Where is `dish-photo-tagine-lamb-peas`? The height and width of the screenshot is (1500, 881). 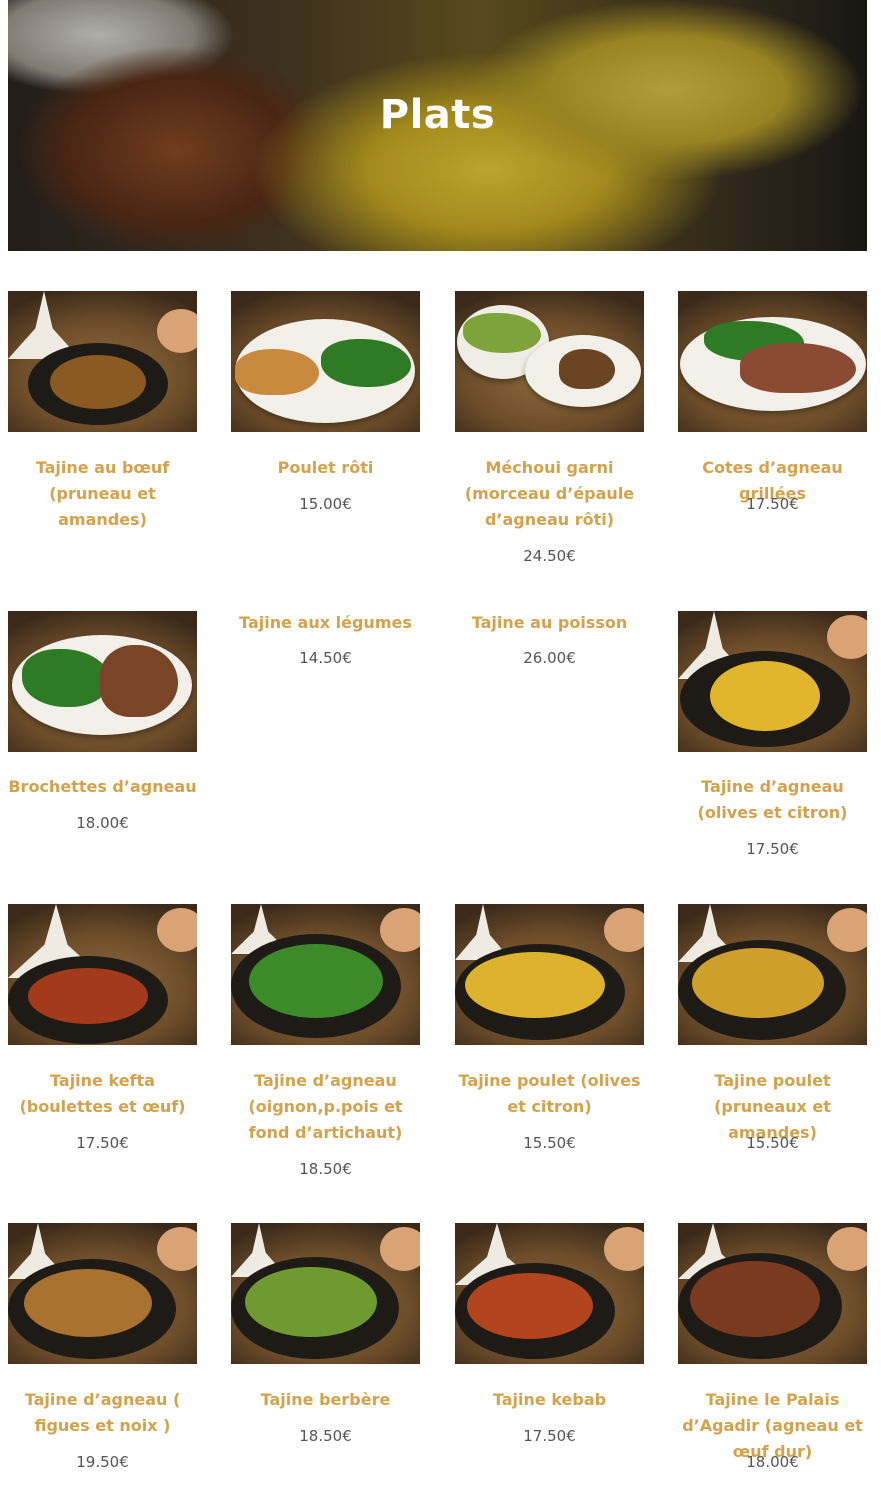 dish-photo-tagine-lamb-peas is located at coordinates (325, 974).